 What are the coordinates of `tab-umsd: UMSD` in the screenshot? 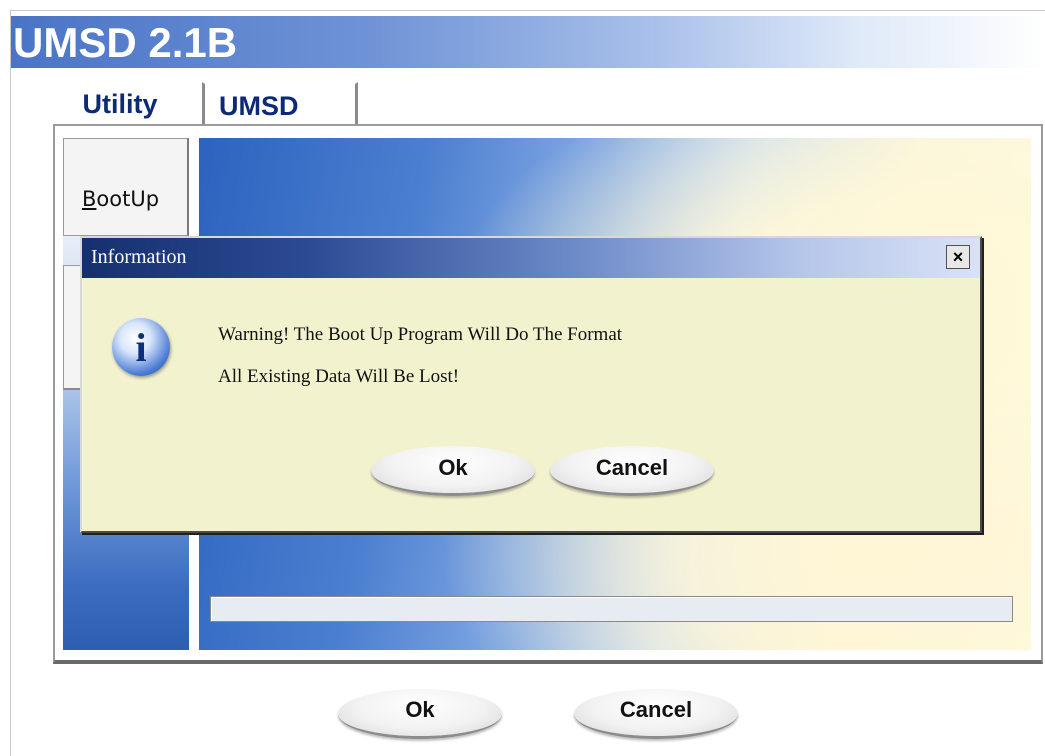 It's located at (280, 105).